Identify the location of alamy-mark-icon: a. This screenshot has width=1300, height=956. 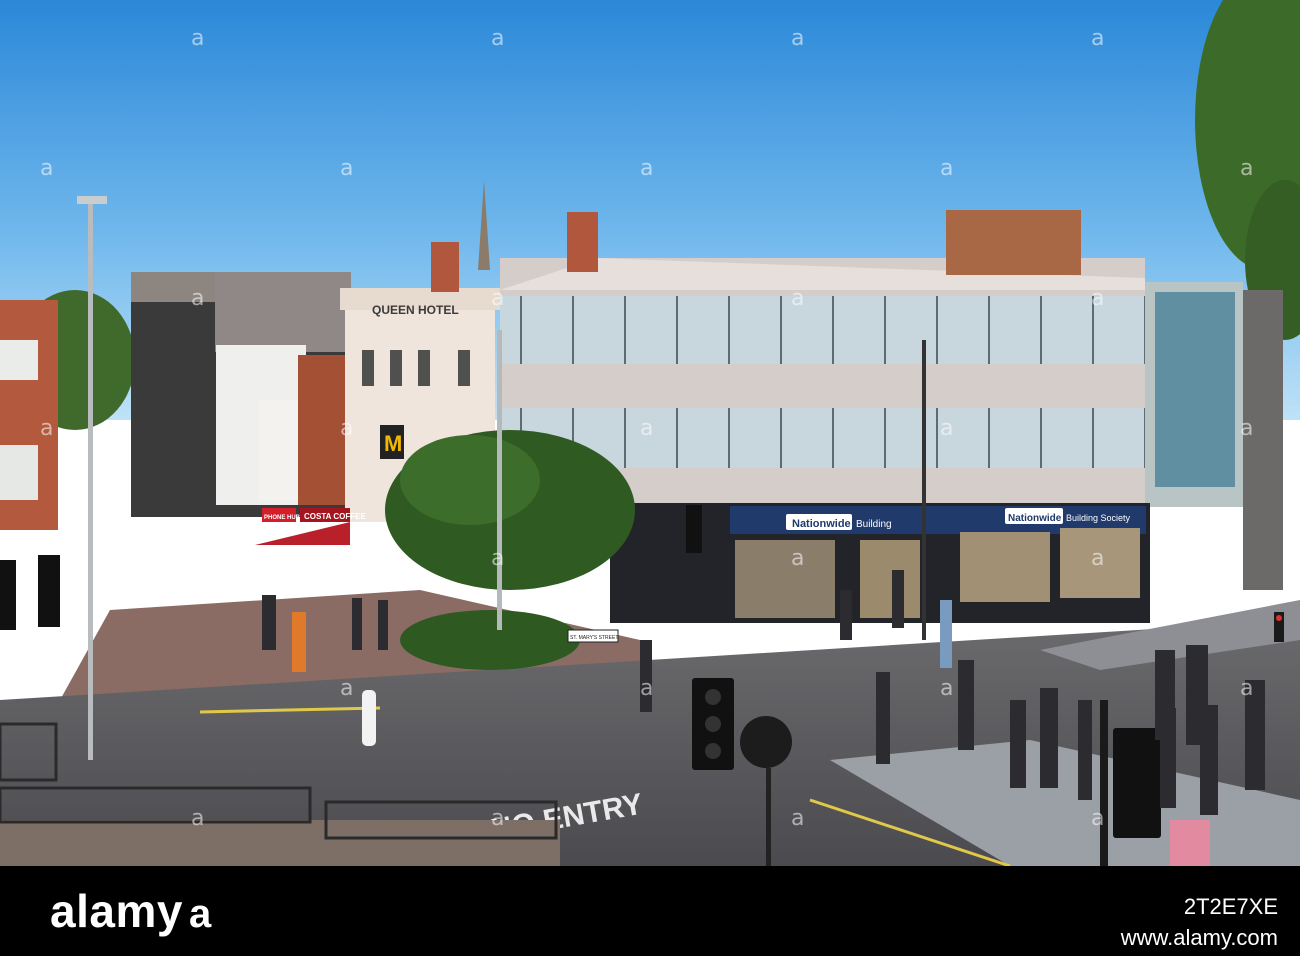
(200, 914).